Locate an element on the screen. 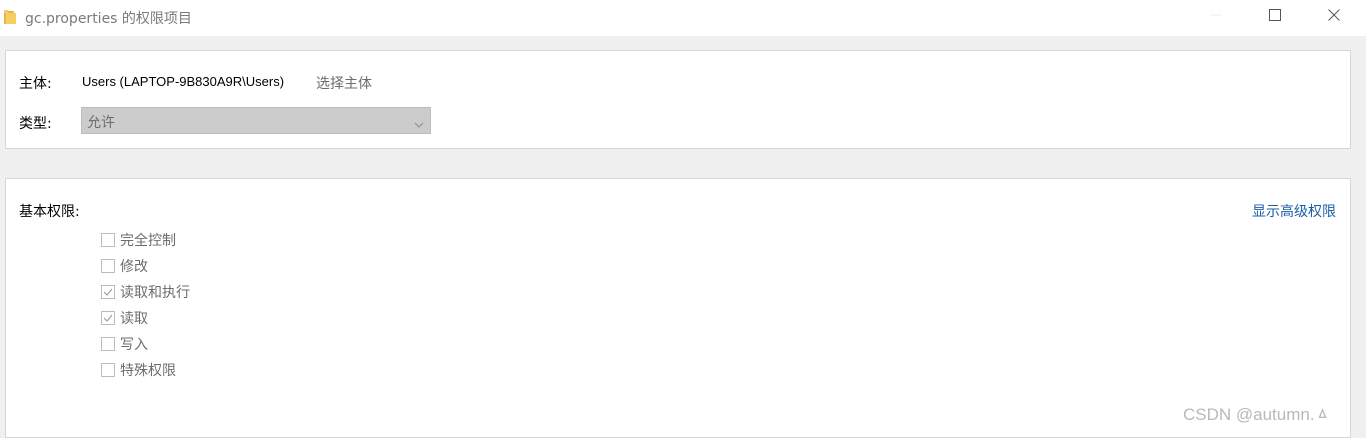 The image size is (1366, 438). close-icon is located at coordinates (1334, 17).